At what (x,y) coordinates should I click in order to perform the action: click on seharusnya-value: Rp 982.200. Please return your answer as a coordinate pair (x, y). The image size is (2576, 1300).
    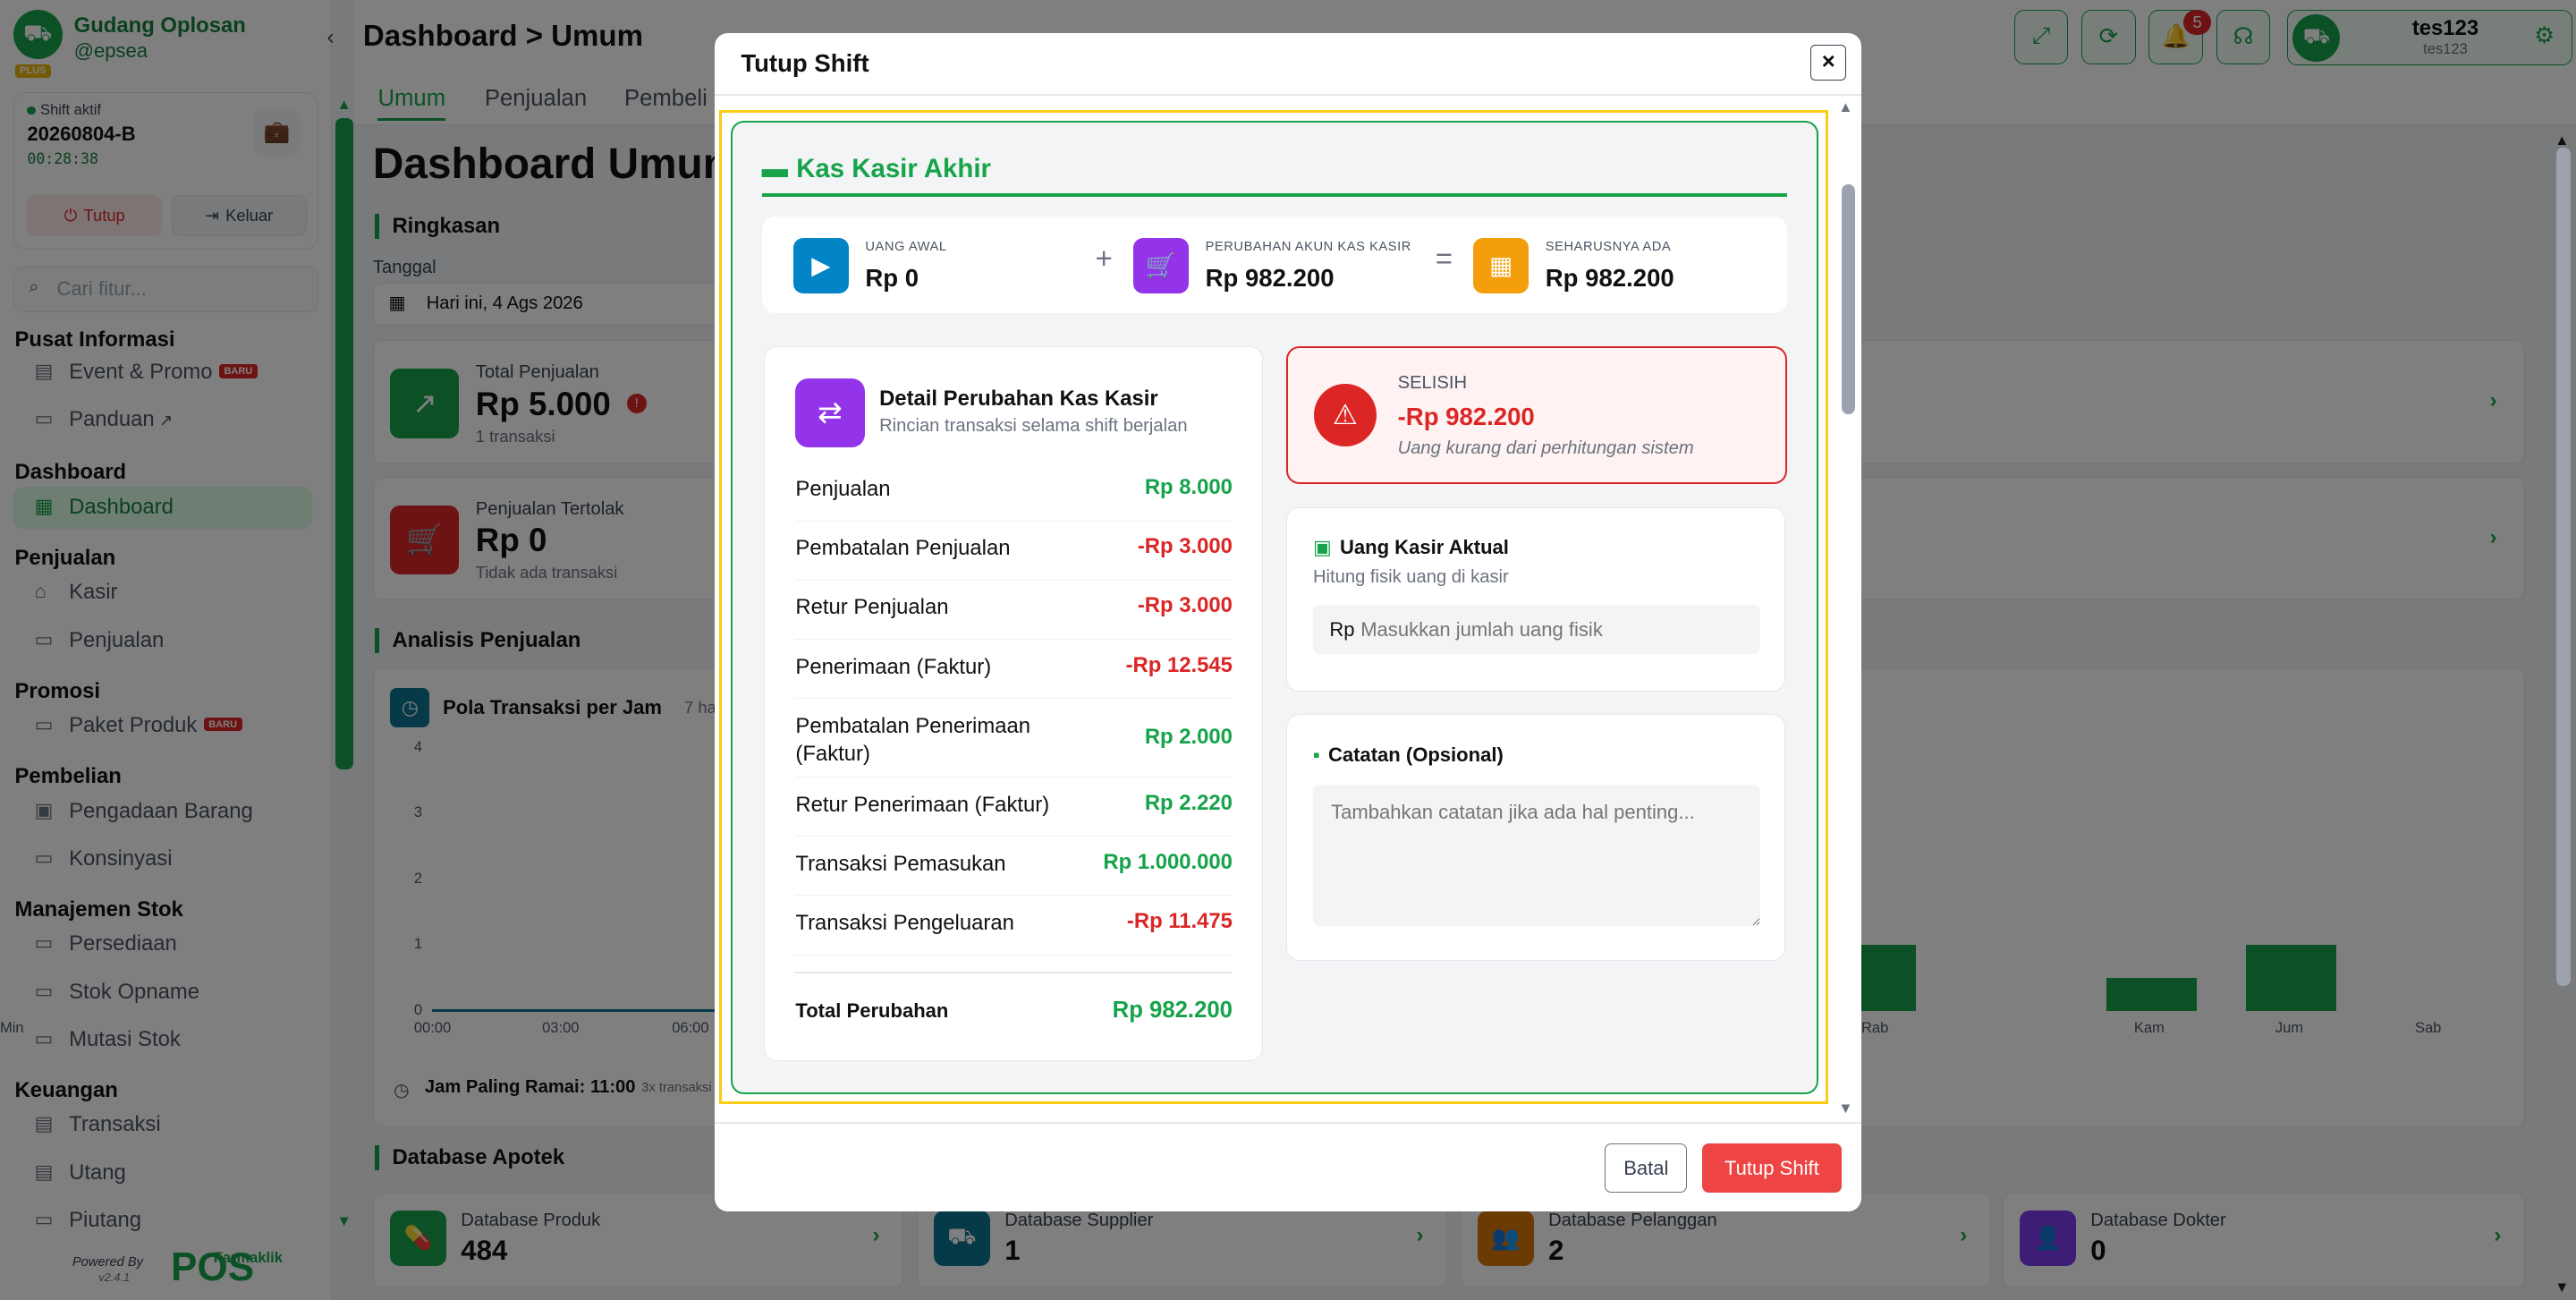
    Looking at the image, I should click on (1609, 279).